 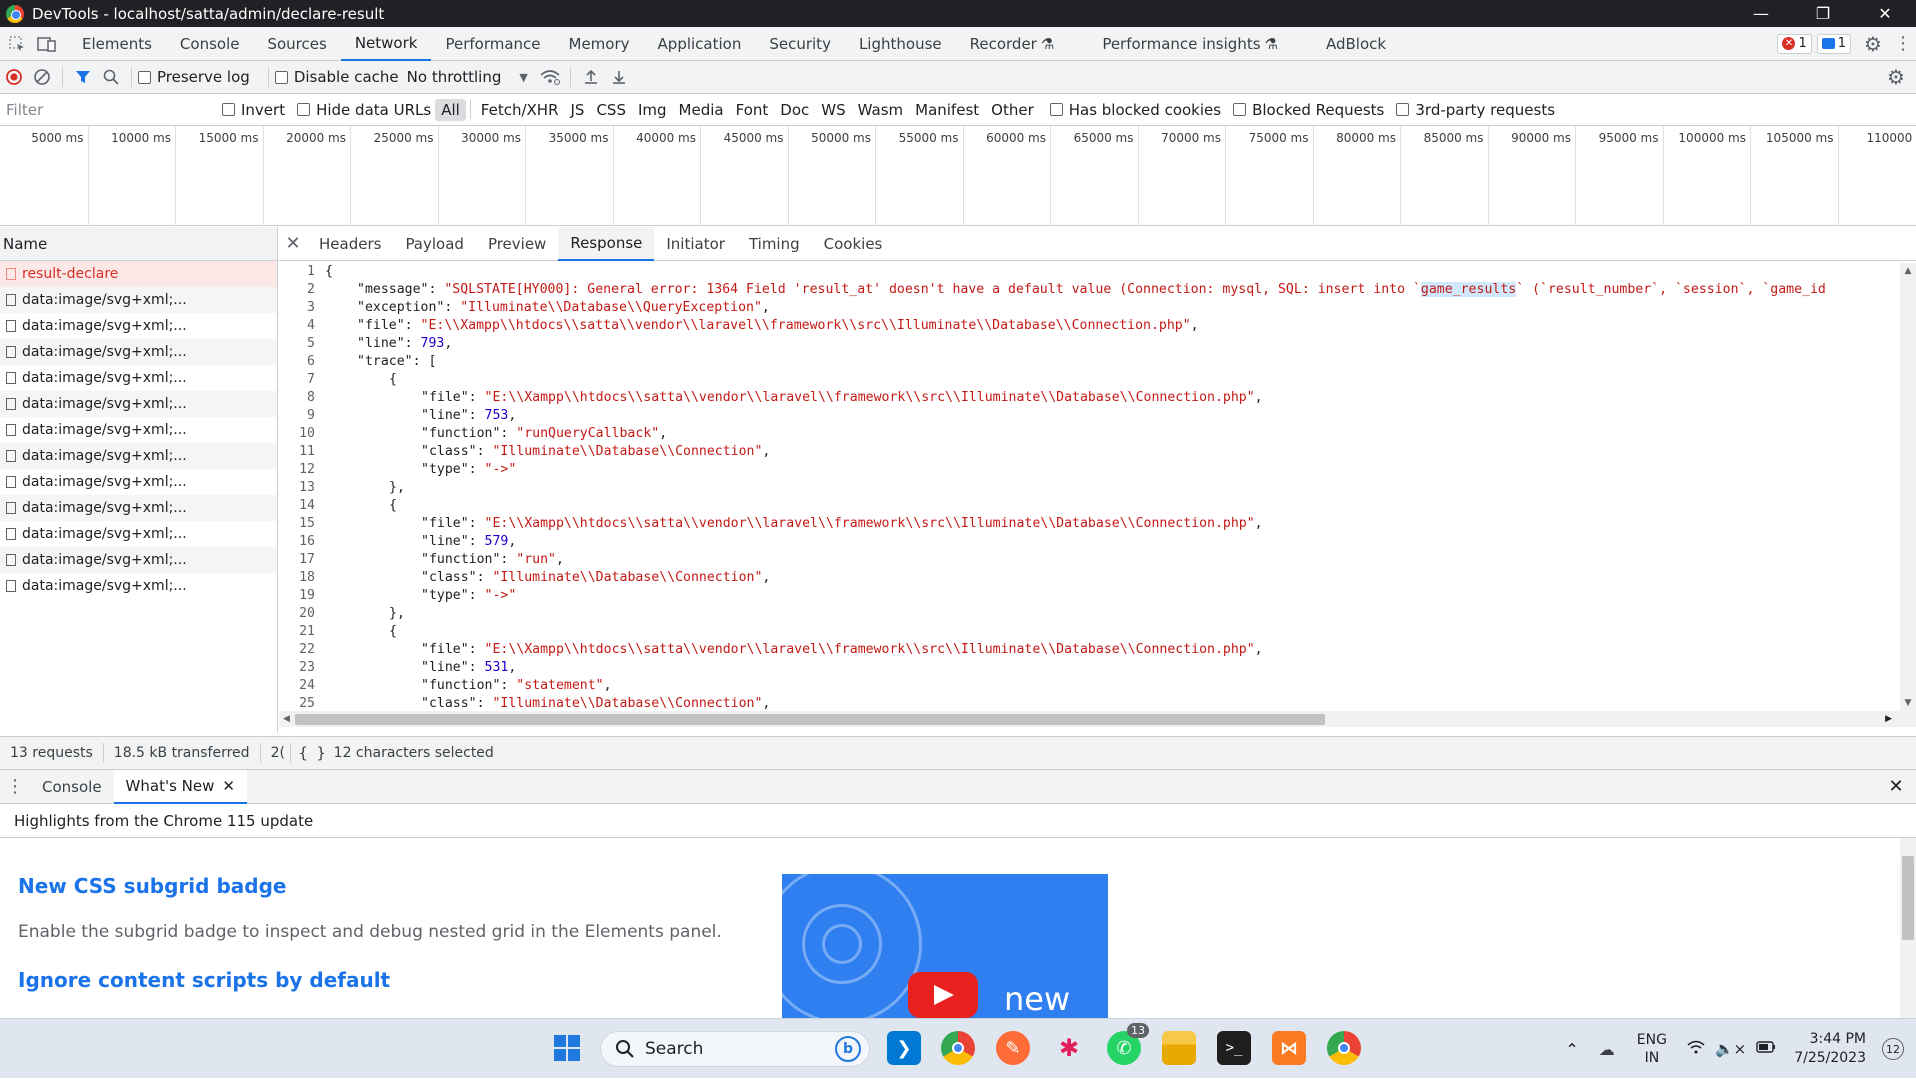 What do you see at coordinates (695, 244) in the screenshot?
I see `detail-tab-initiator: Initiator` at bounding box center [695, 244].